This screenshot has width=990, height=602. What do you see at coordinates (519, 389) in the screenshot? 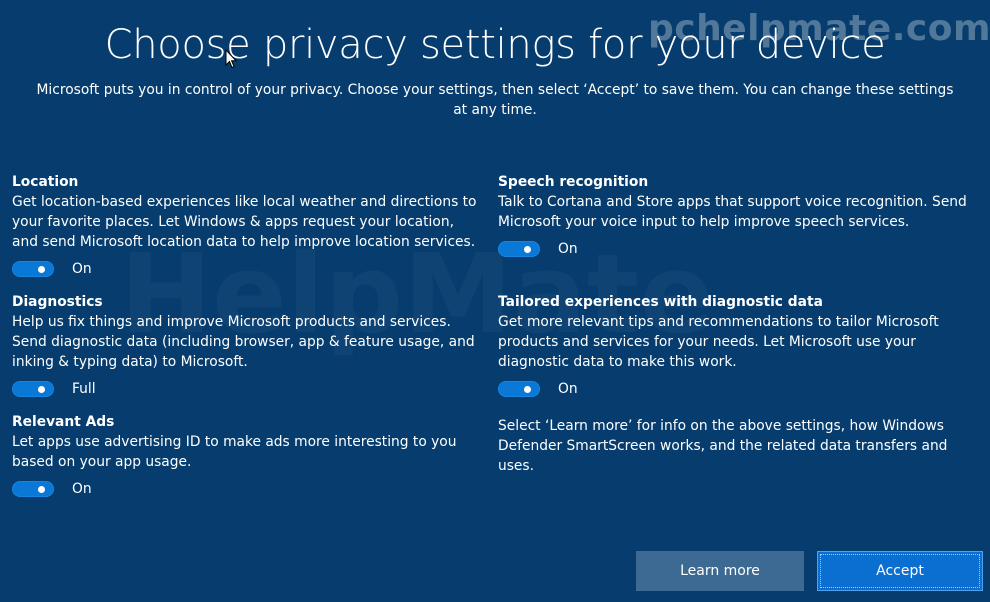
I see `tailored-toggle` at bounding box center [519, 389].